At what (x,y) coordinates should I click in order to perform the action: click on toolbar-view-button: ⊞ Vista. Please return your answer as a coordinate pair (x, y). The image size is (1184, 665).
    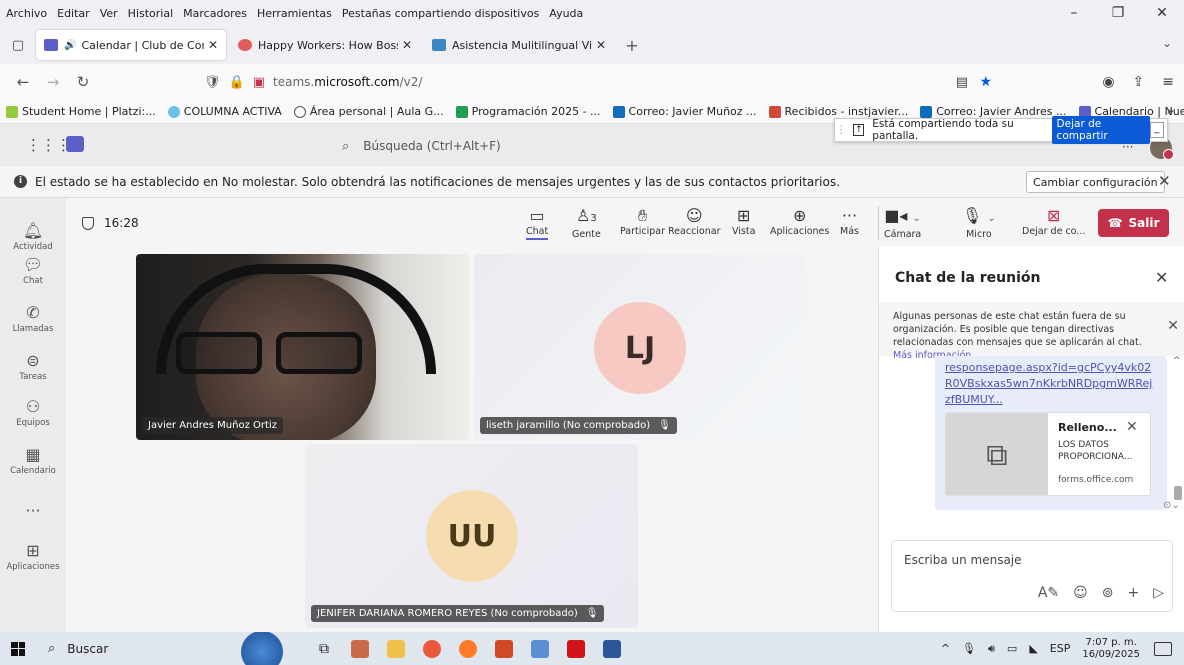
    Looking at the image, I should click on (743, 221).